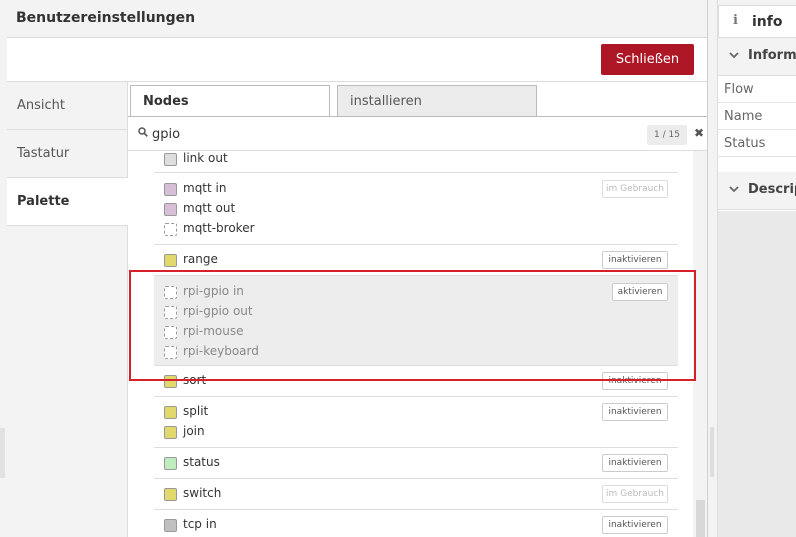  Describe the element at coordinates (767, 22) in the screenshot. I see `tab-label: info` at that location.